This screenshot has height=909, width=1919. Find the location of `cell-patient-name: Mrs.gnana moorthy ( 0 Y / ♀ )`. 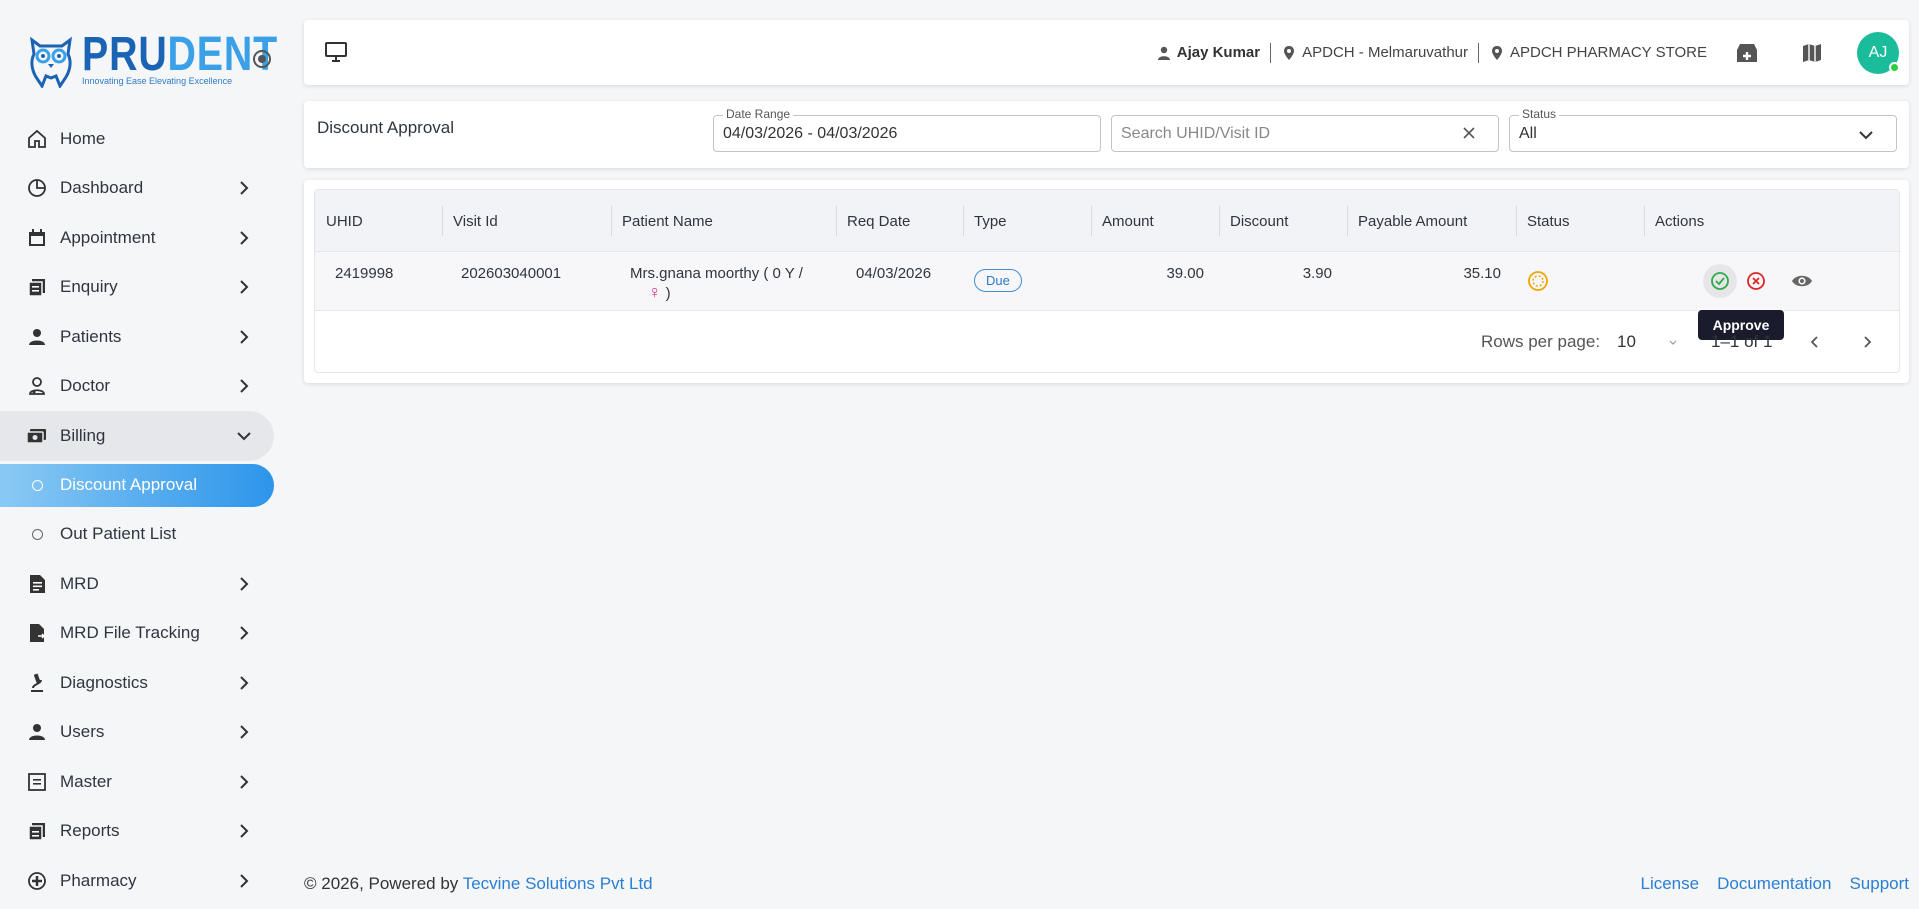

cell-patient-name: Mrs.gnana moorthy ( 0 Y / ♀ ) is located at coordinates (732, 281).